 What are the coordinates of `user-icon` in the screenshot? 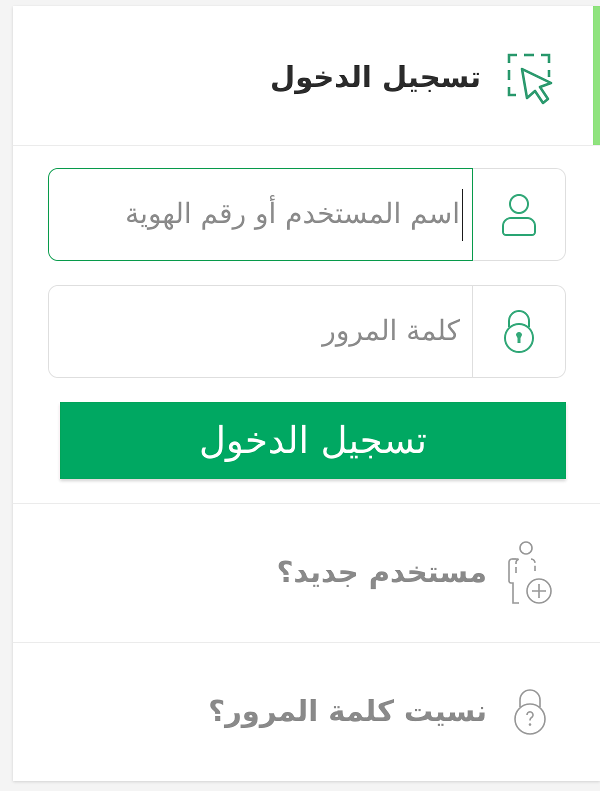 It's located at (519, 214).